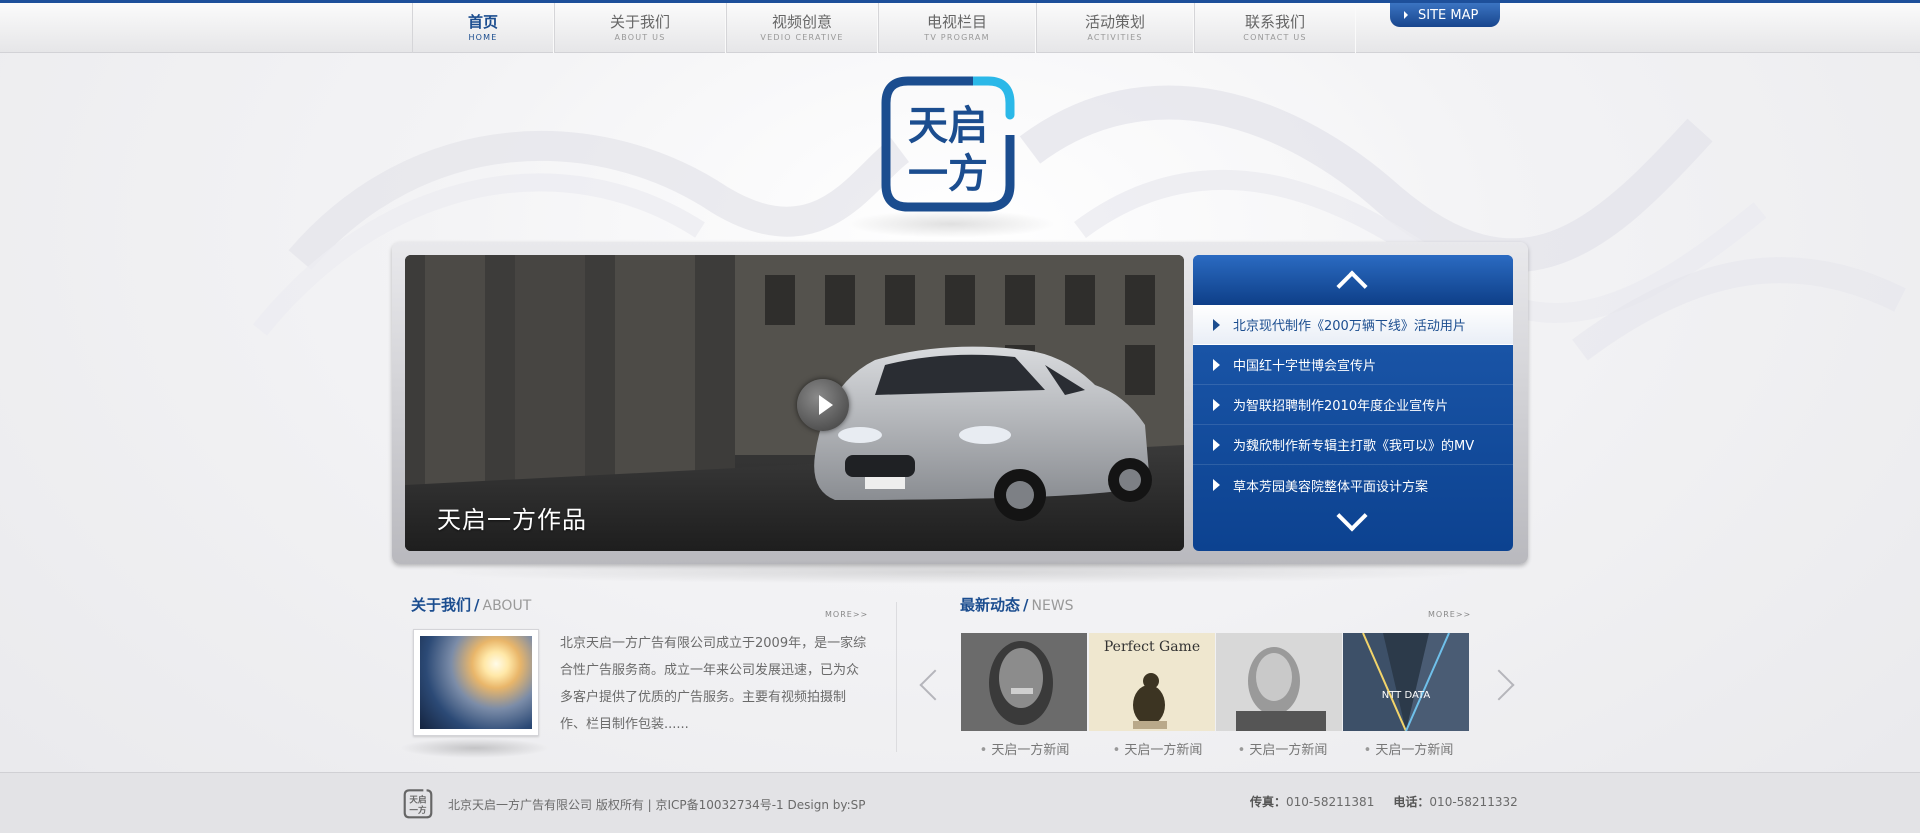 This screenshot has width=1920, height=833. I want to click on actor-portrait-image, so click(1279, 682).